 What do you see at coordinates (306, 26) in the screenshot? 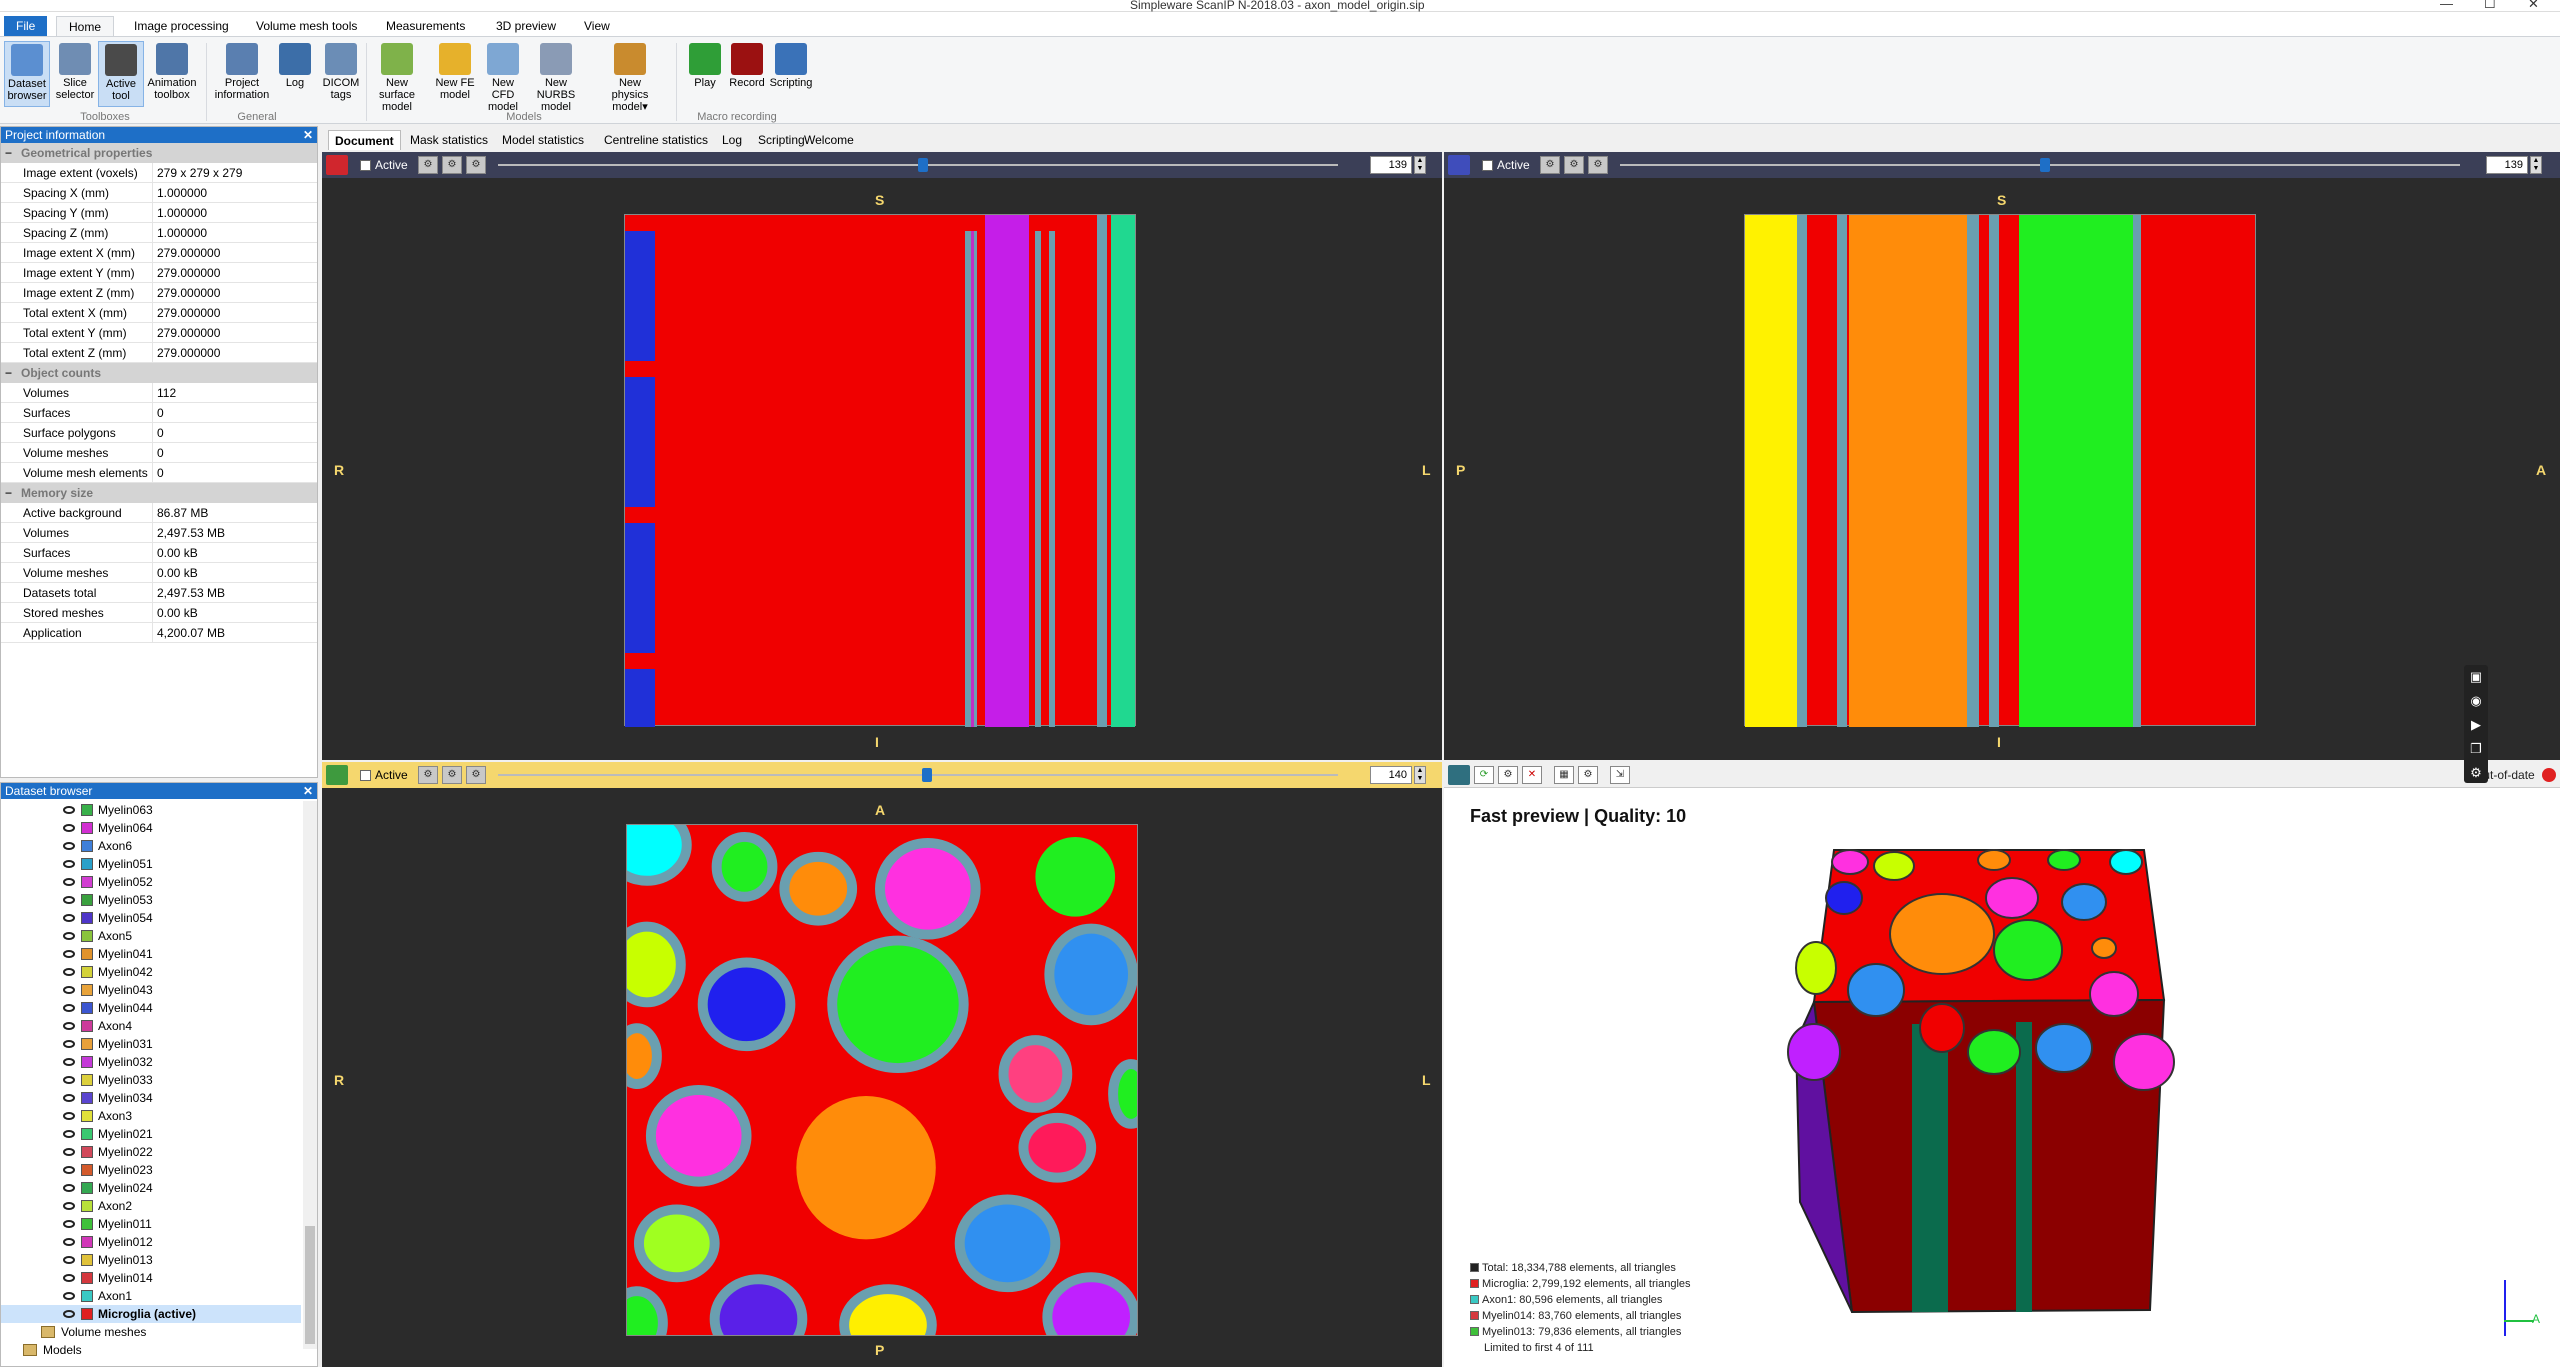
I see `tab-volume-mesh-tools: Volume mesh tools` at bounding box center [306, 26].